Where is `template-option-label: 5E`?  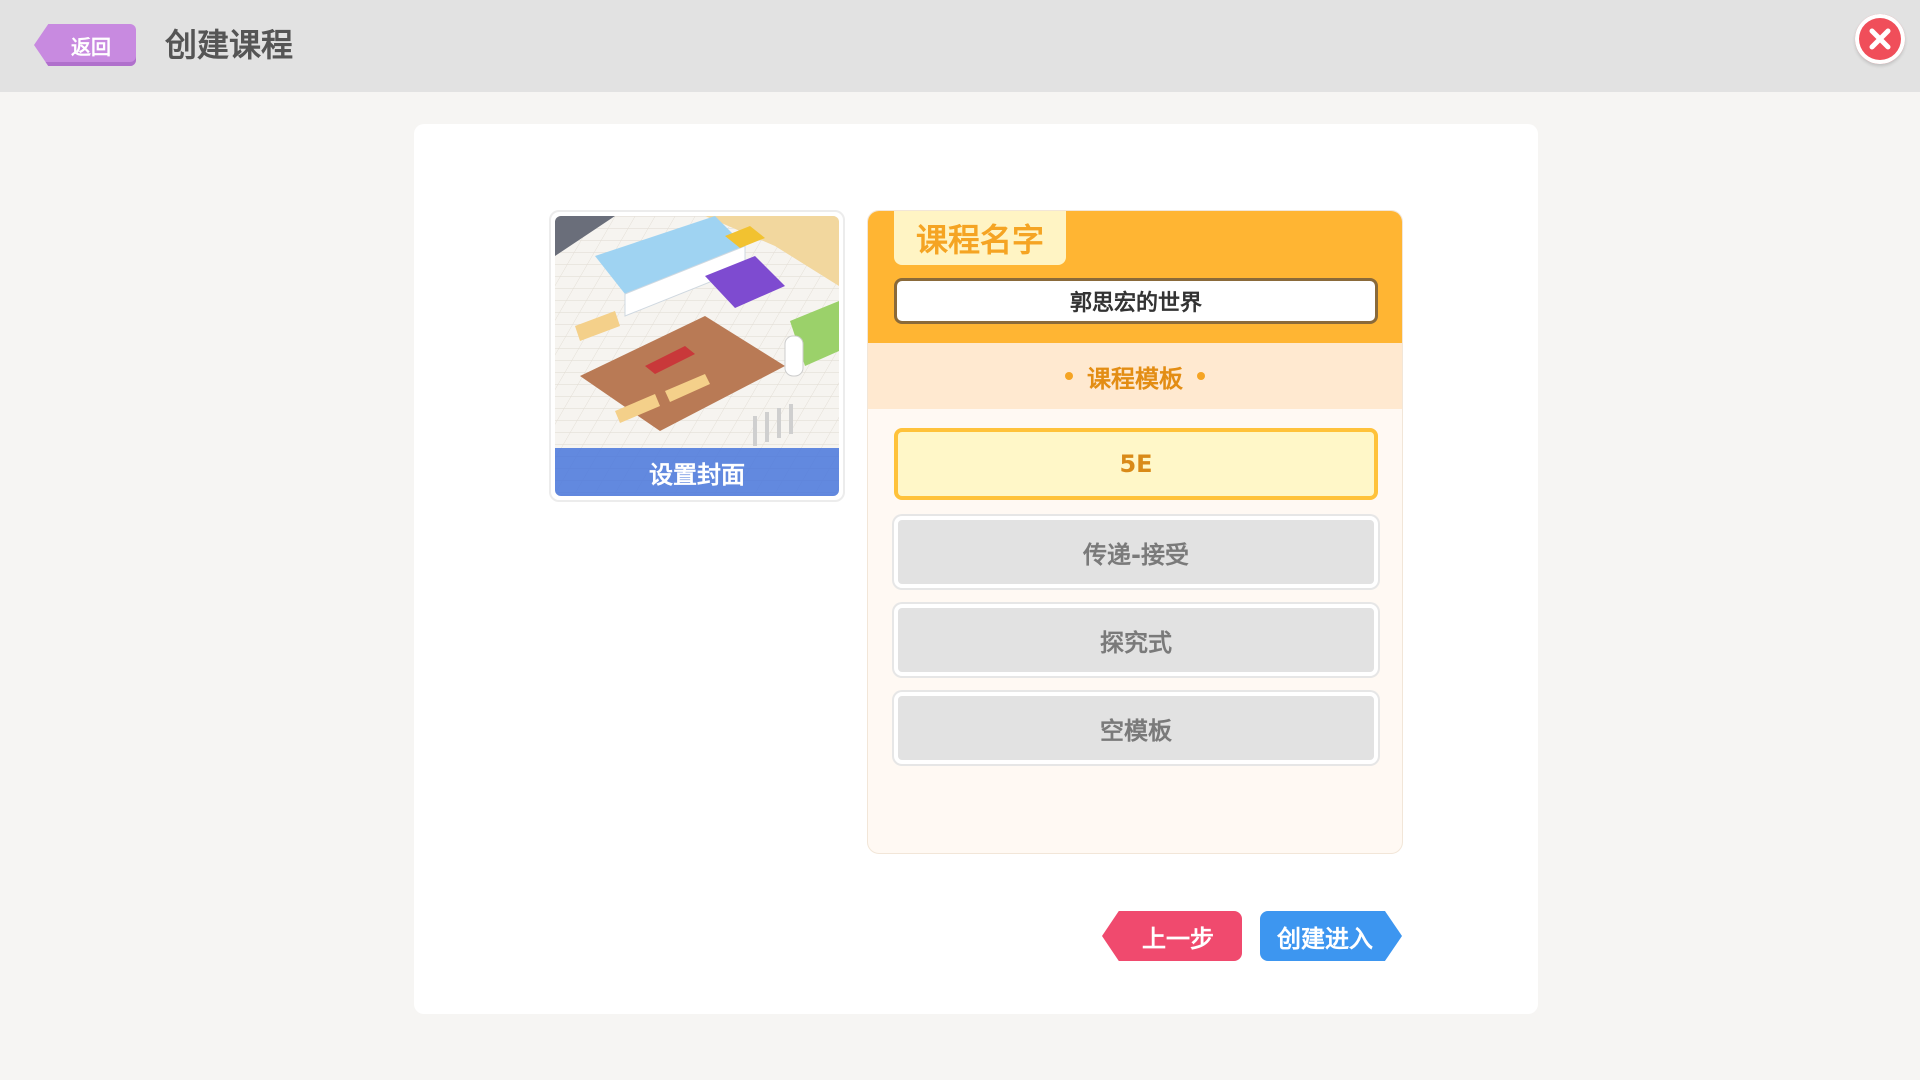 template-option-label: 5E is located at coordinates (1136, 464).